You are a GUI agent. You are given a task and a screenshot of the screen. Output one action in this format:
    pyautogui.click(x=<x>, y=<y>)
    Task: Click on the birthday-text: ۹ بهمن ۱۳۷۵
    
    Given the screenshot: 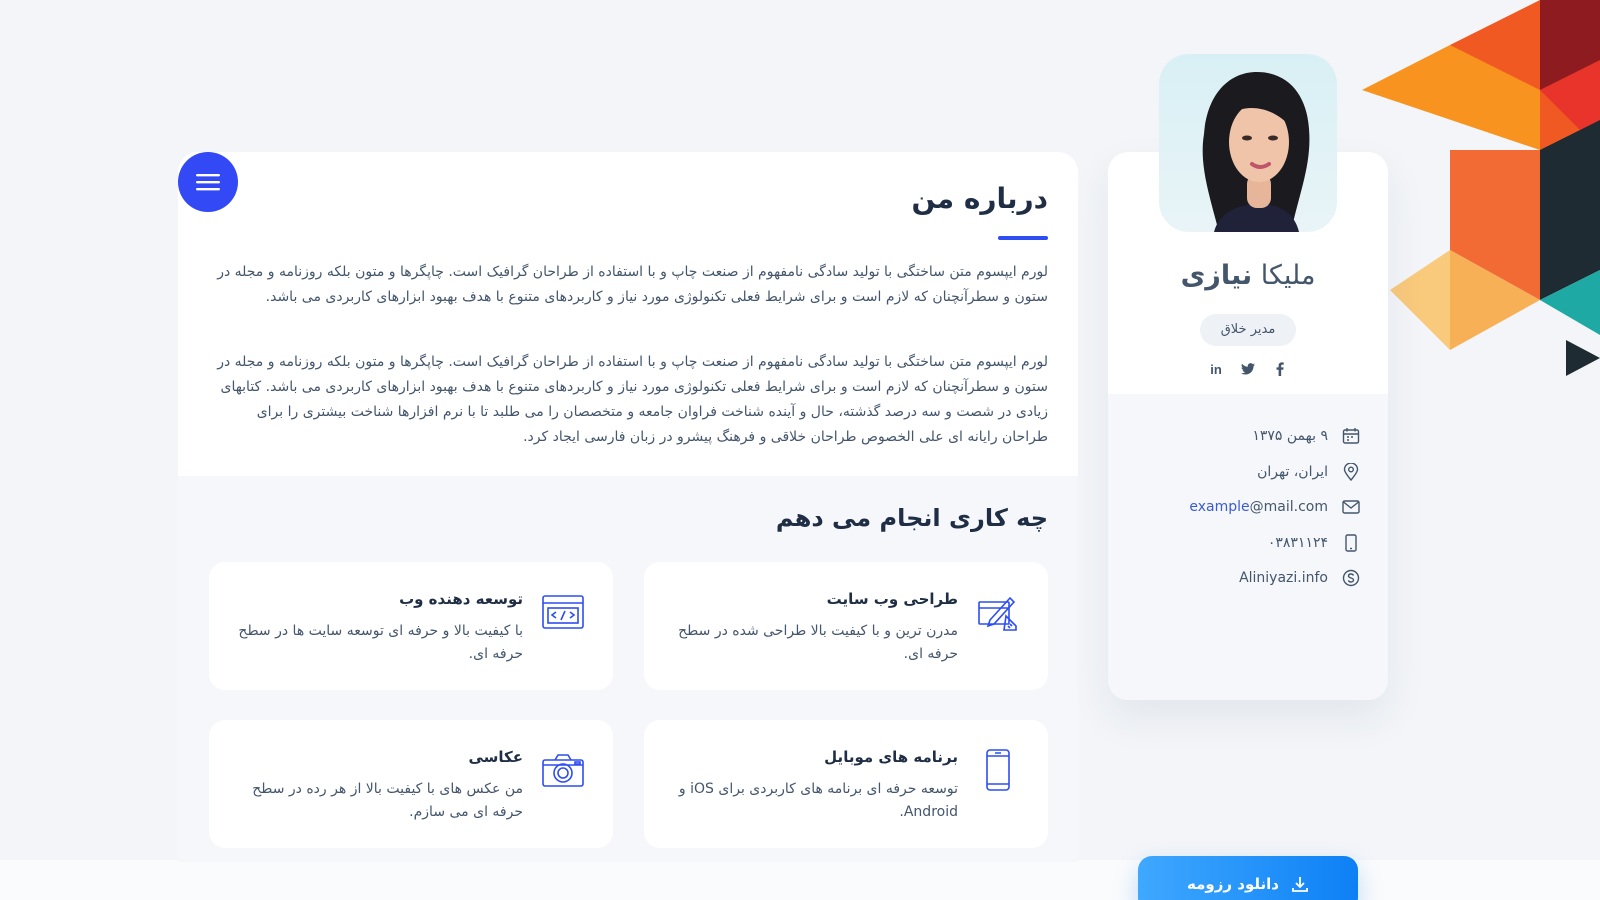 What is the action you would take?
    pyautogui.click(x=1290, y=436)
    